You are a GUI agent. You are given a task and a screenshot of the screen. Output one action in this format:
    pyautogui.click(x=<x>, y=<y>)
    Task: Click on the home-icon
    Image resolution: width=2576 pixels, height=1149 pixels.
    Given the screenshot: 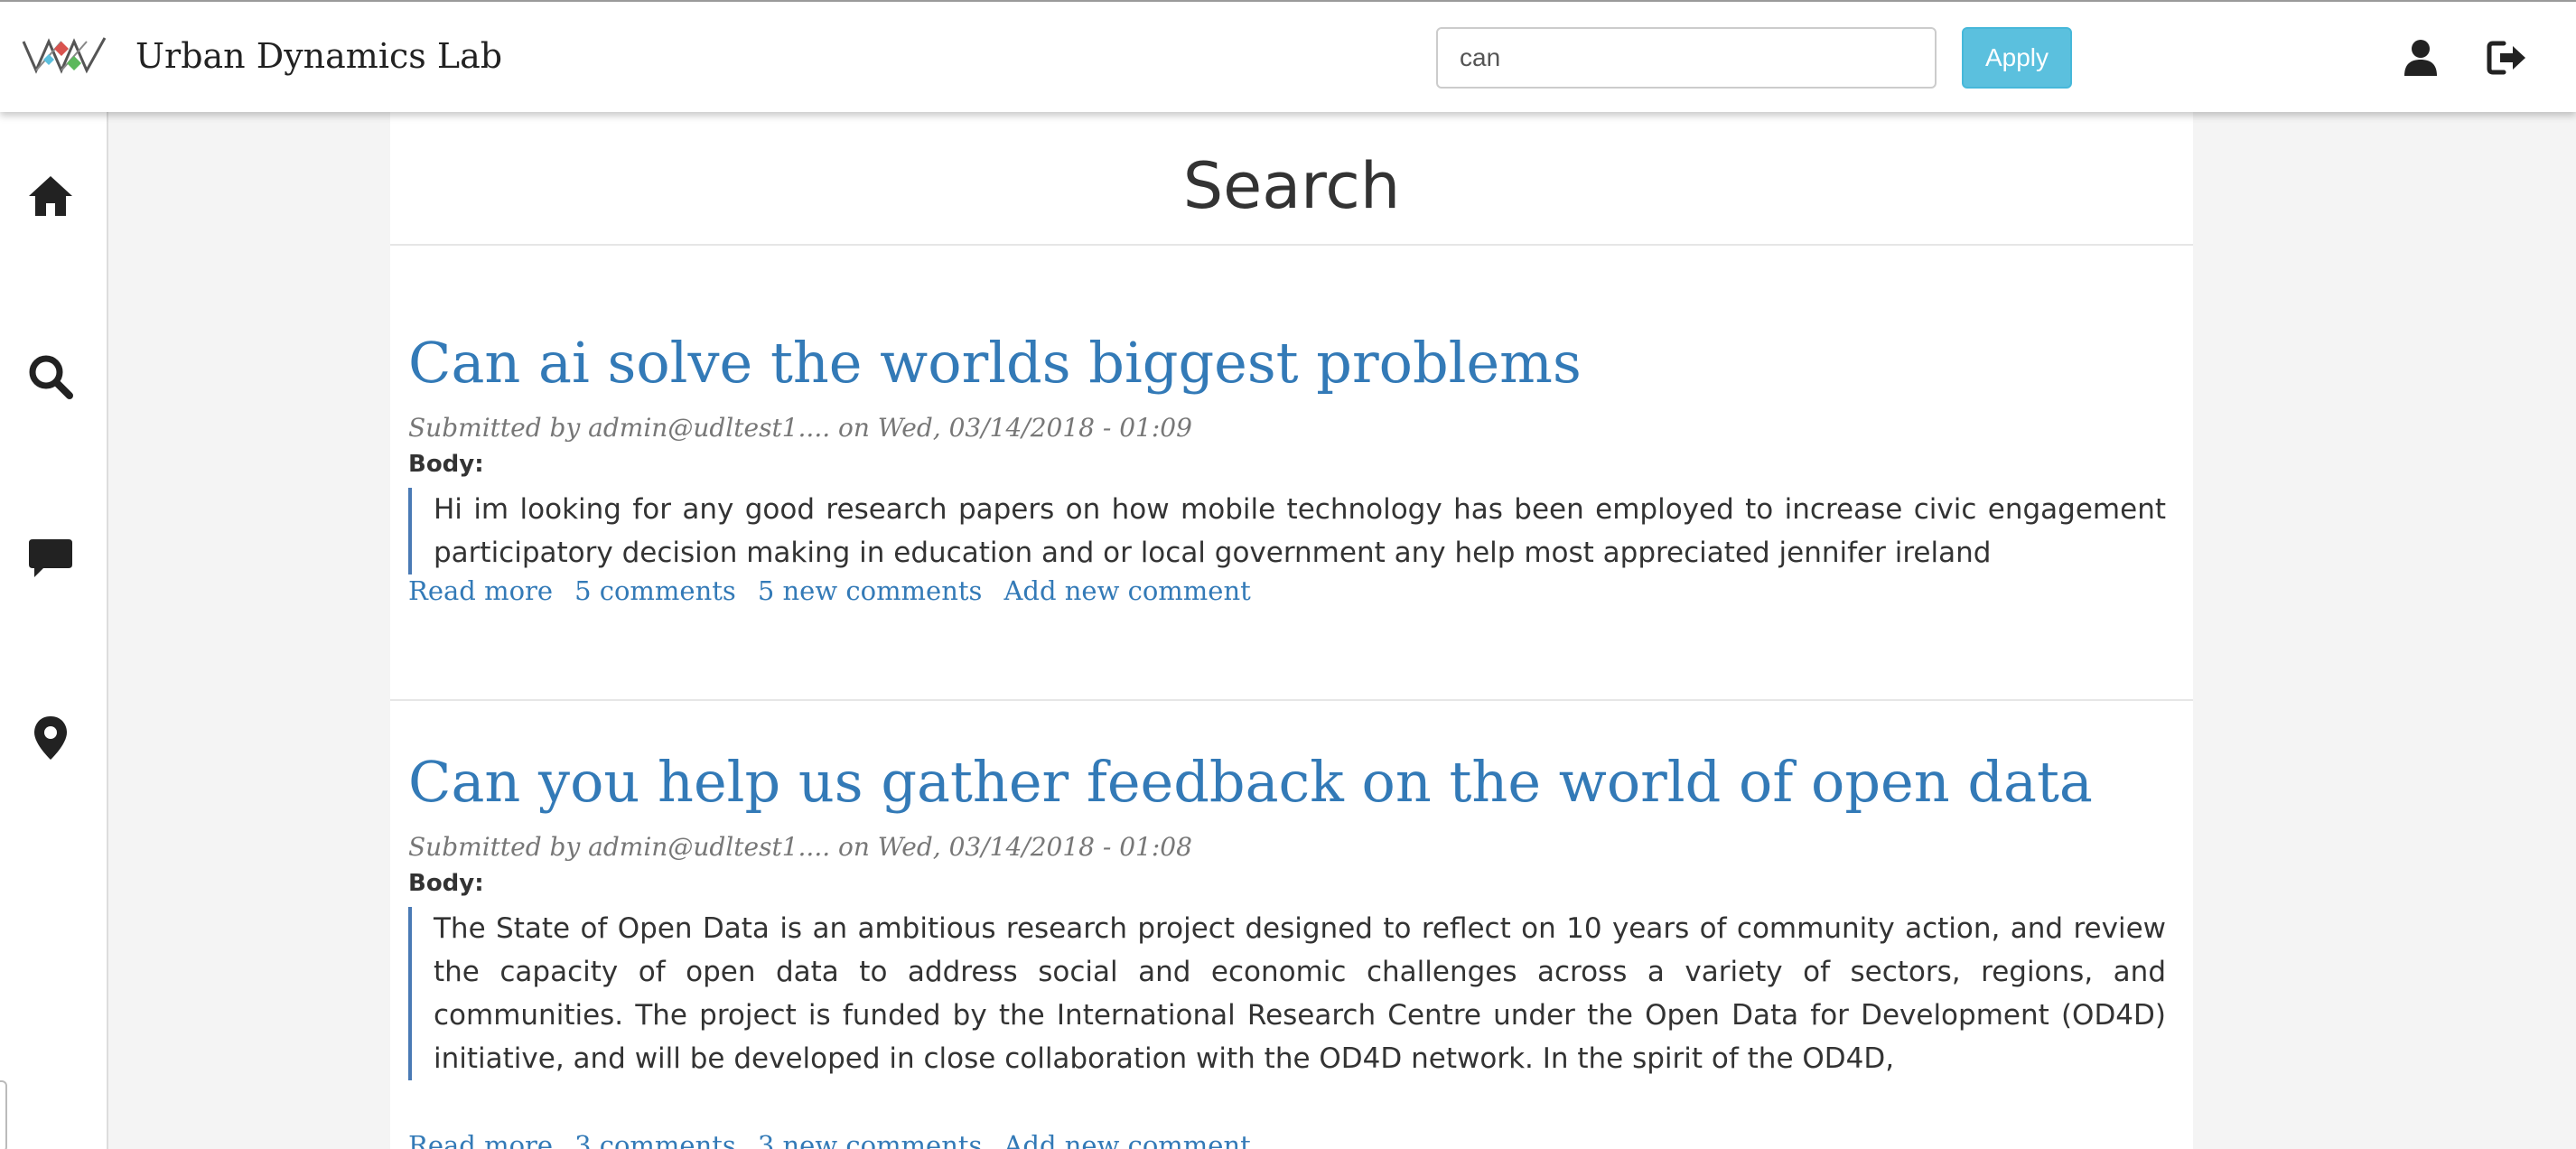 What is the action you would take?
    pyautogui.click(x=51, y=196)
    